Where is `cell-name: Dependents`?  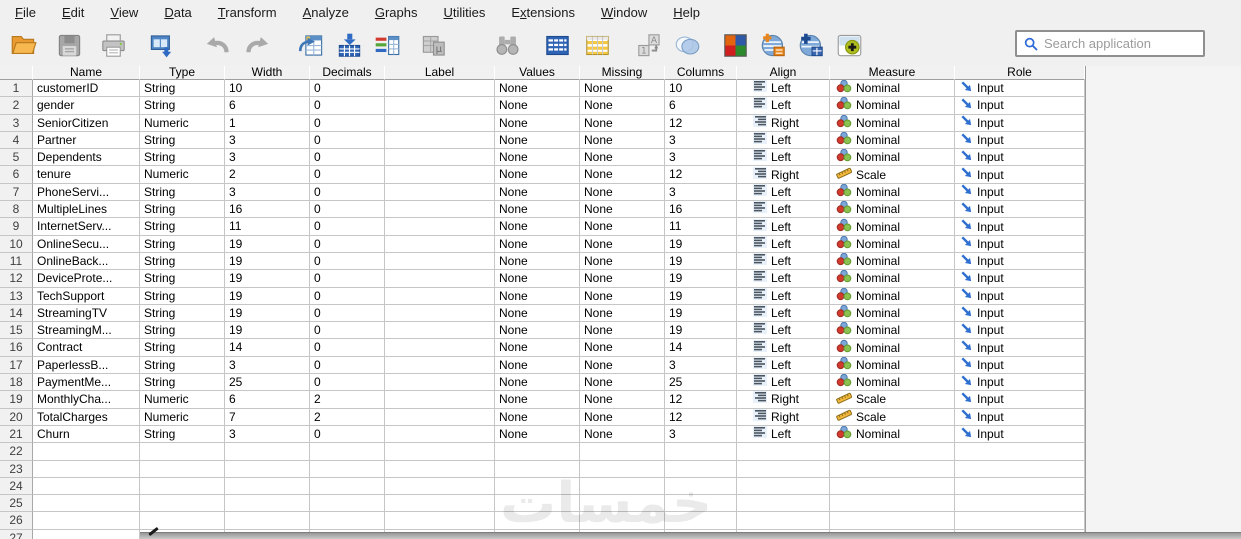 cell-name: Dependents is located at coordinates (86, 158).